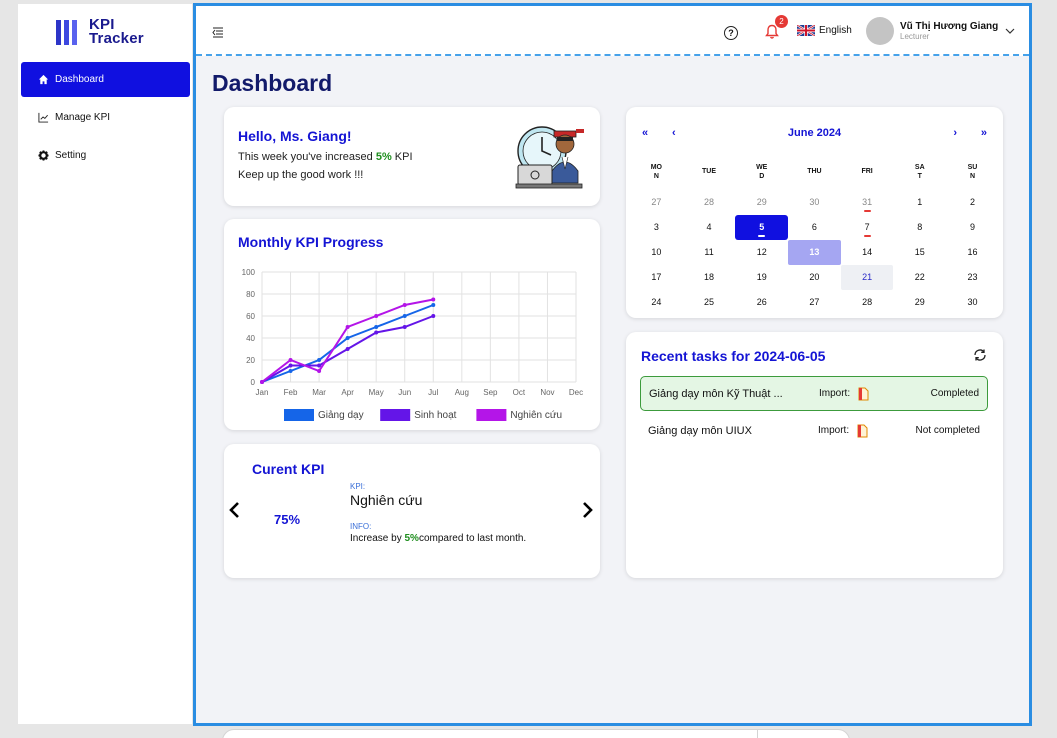 This screenshot has width=1057, height=738. What do you see at coordinates (235, 510) in the screenshot?
I see `prev-kpi-button` at bounding box center [235, 510].